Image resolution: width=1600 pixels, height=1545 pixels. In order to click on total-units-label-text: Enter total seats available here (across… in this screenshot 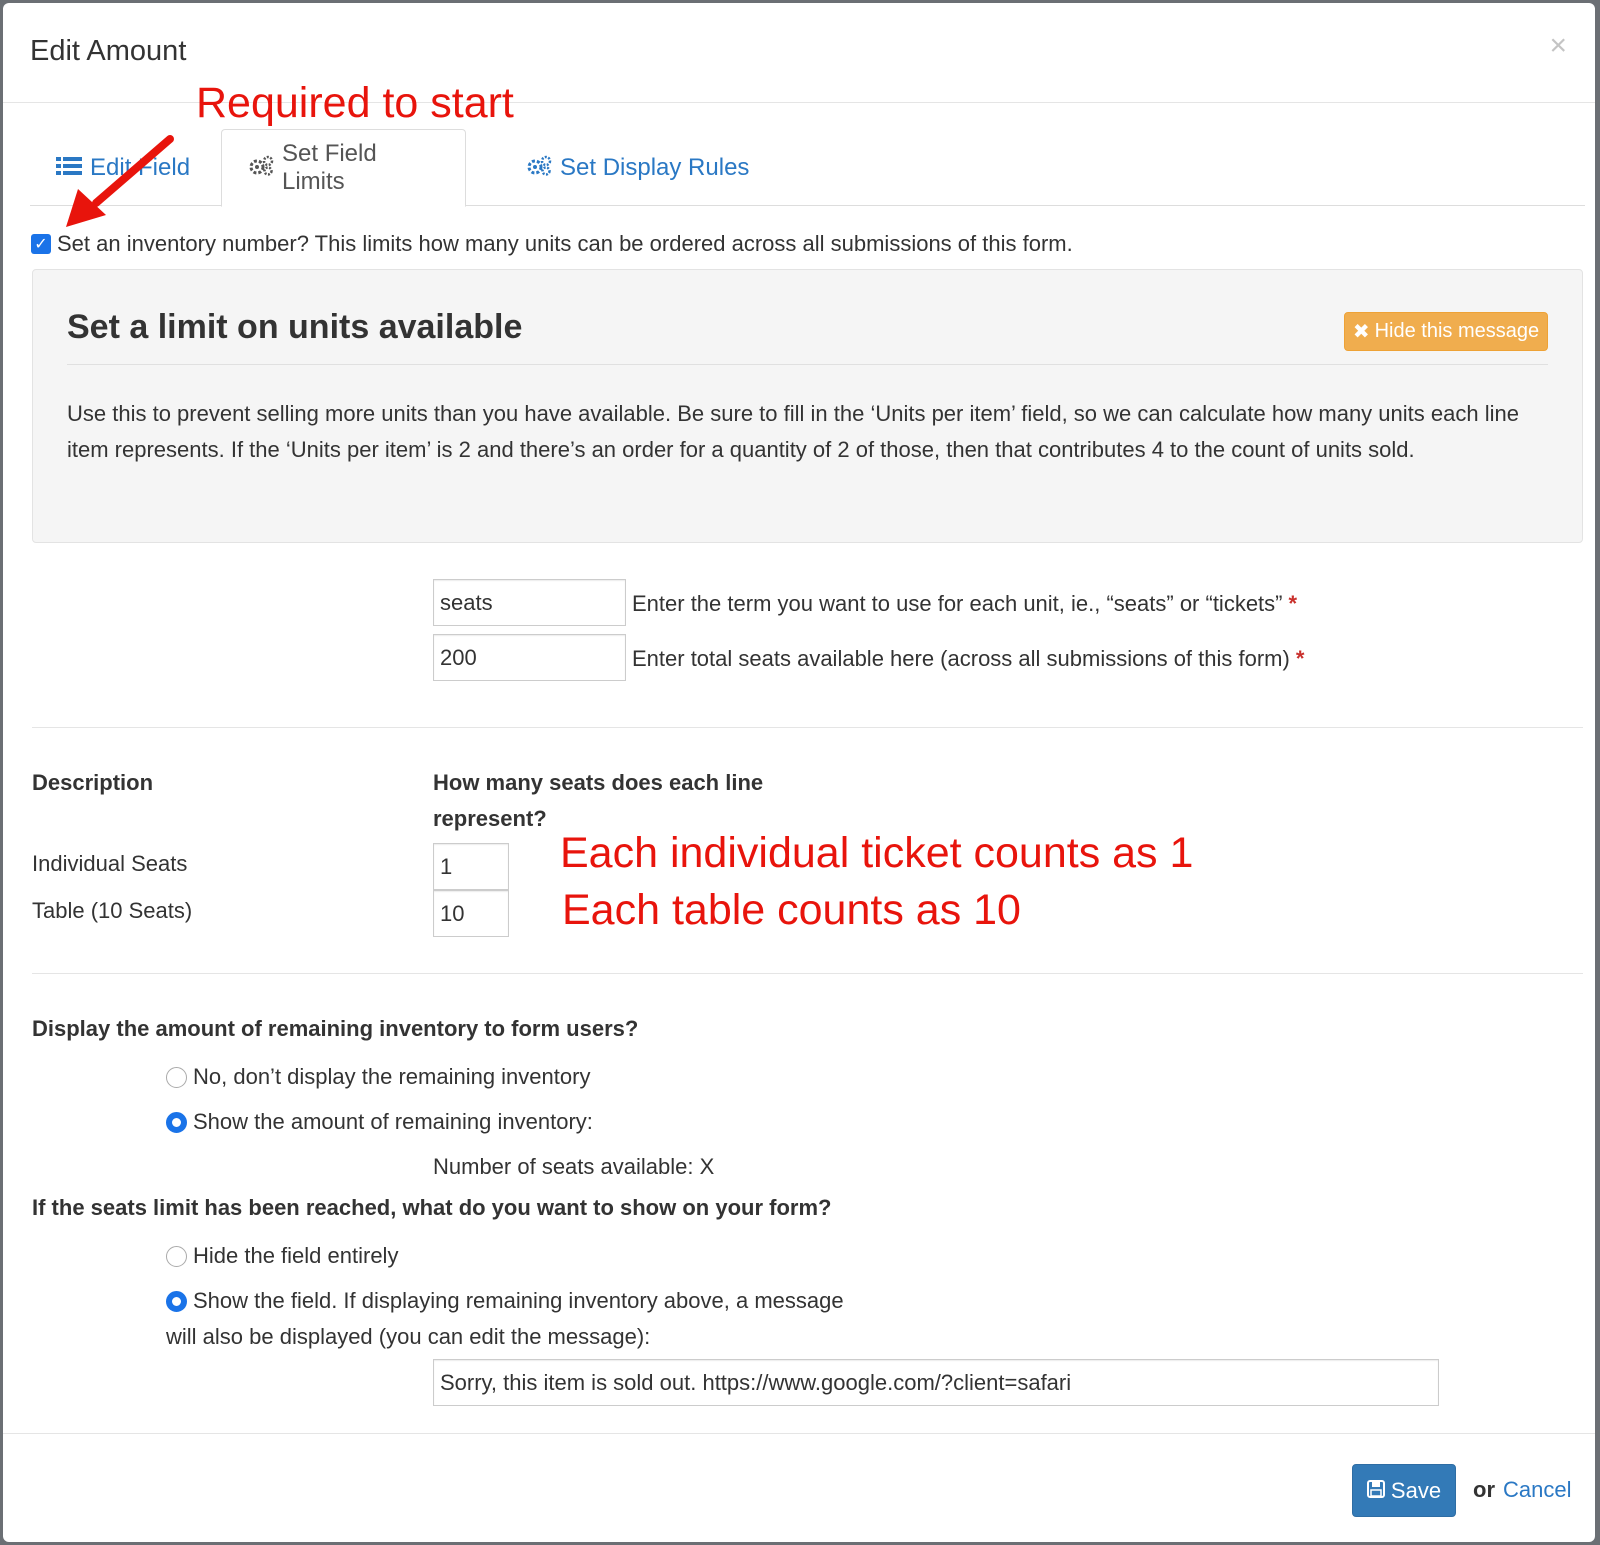, I will do `click(961, 658)`.